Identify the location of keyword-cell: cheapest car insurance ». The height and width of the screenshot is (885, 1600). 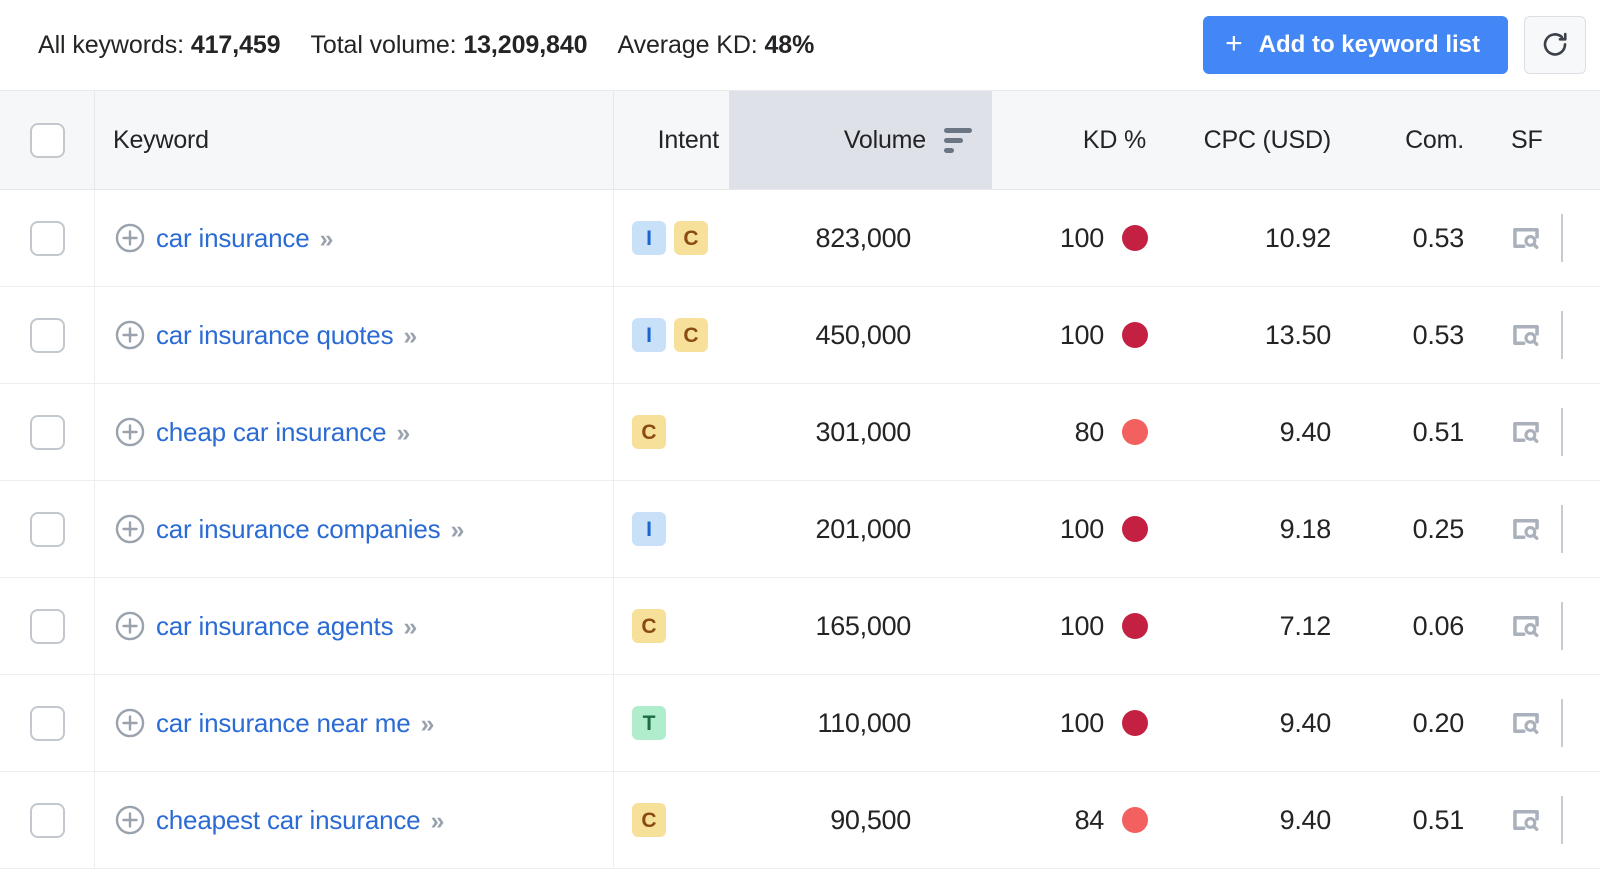
(354, 820).